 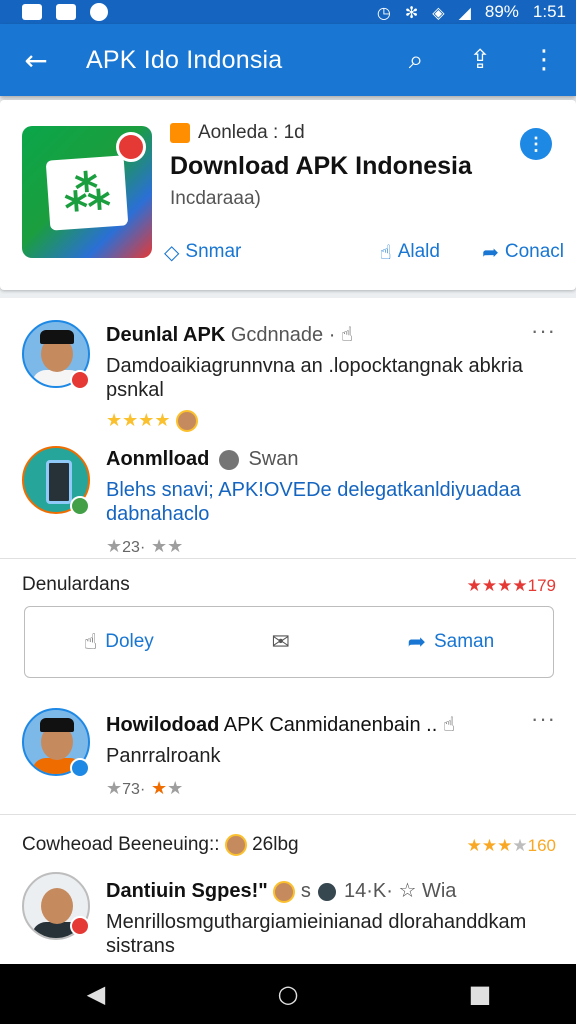 I want to click on section-meta: 26lbg, so click(x=275, y=845).